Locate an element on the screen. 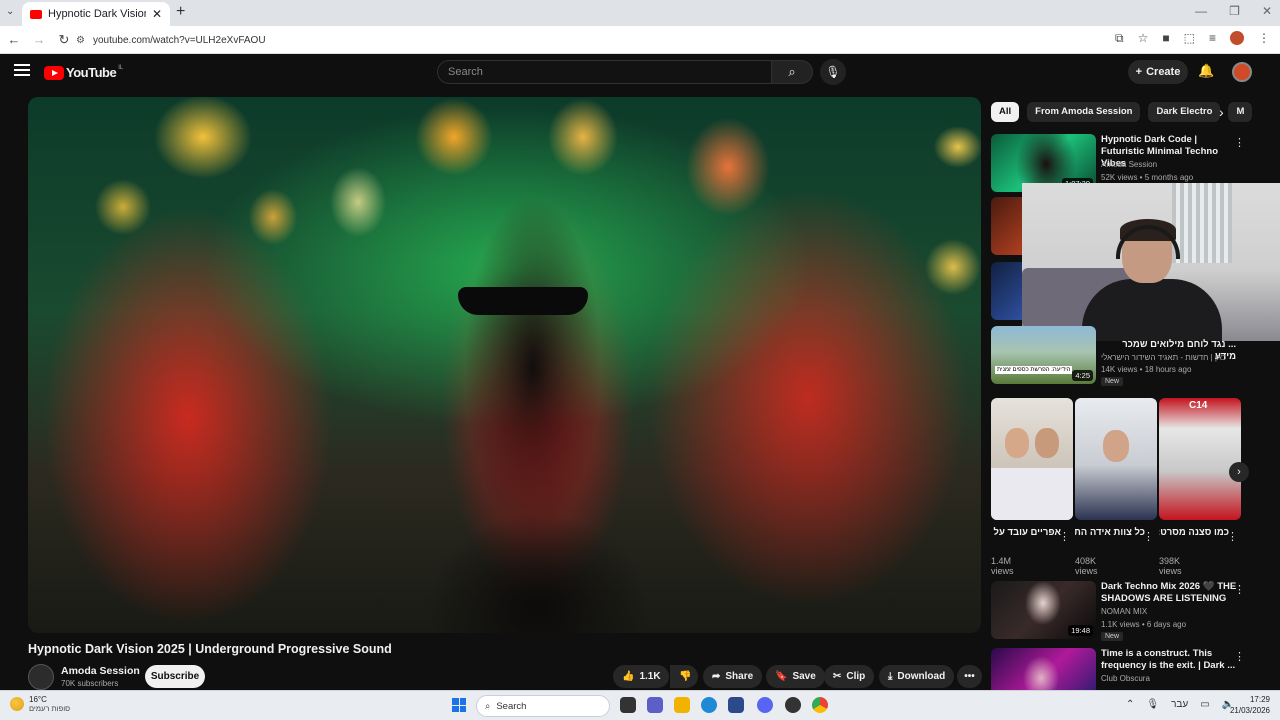 This screenshot has height=720, width=1280. channel-avatar is located at coordinates (41, 677).